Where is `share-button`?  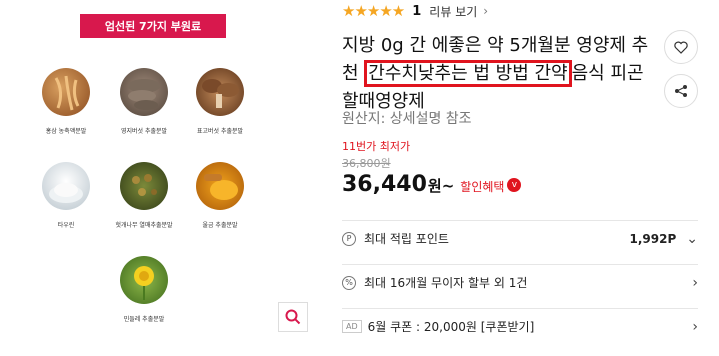
share-button is located at coordinates (681, 91).